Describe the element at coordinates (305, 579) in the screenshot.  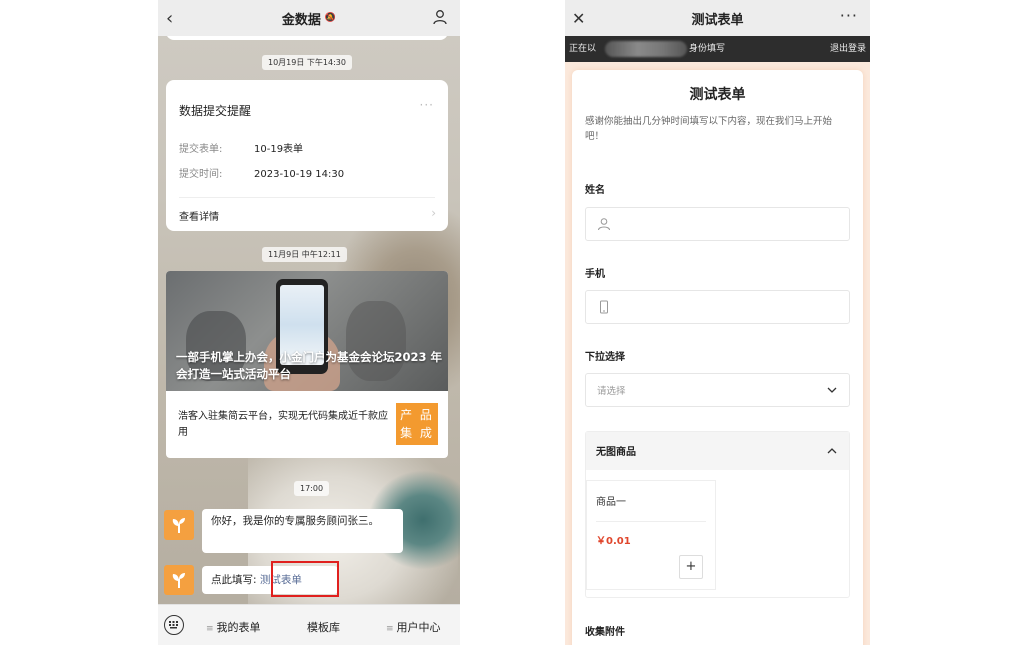
I see `highlight-box` at that location.